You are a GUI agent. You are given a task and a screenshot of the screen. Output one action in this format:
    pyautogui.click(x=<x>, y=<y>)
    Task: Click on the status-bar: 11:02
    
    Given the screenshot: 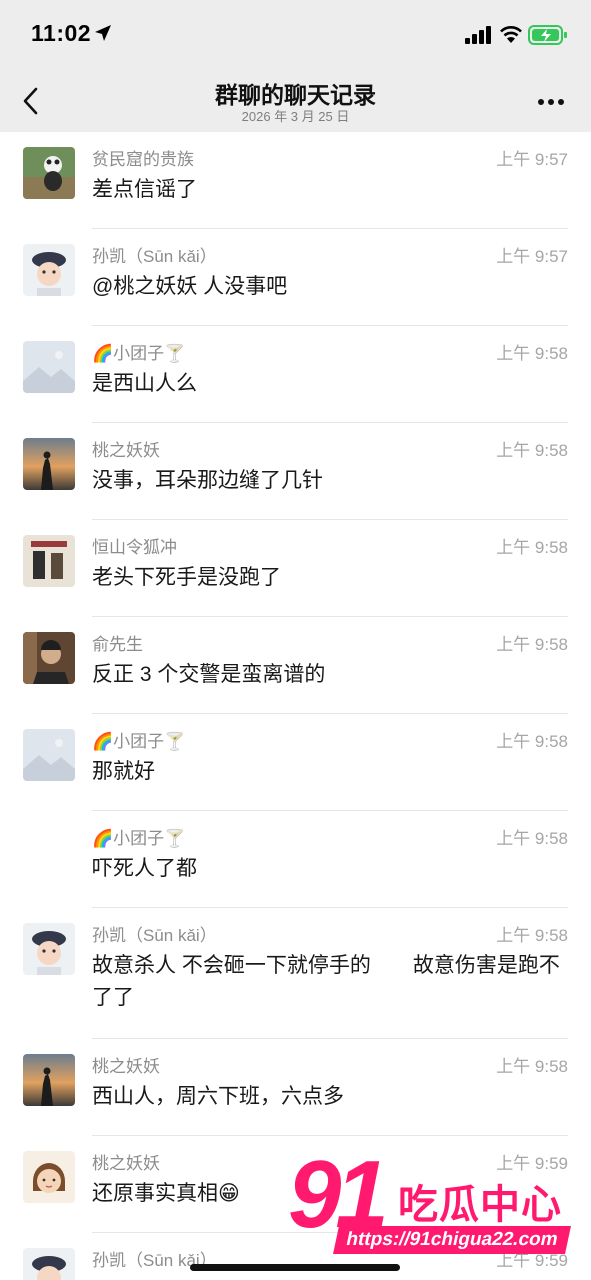 What is the action you would take?
    pyautogui.click(x=295, y=35)
    